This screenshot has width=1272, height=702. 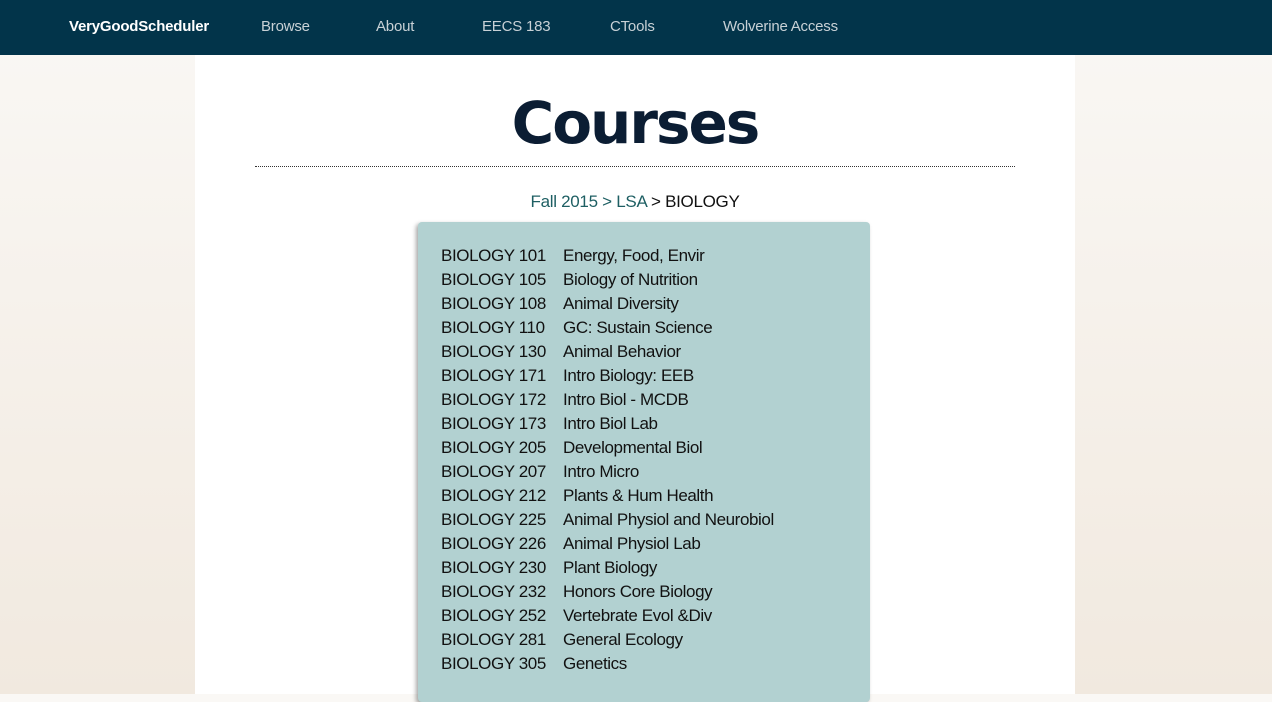 I want to click on course-code-link: BIOLOGY 205, so click(x=502, y=448).